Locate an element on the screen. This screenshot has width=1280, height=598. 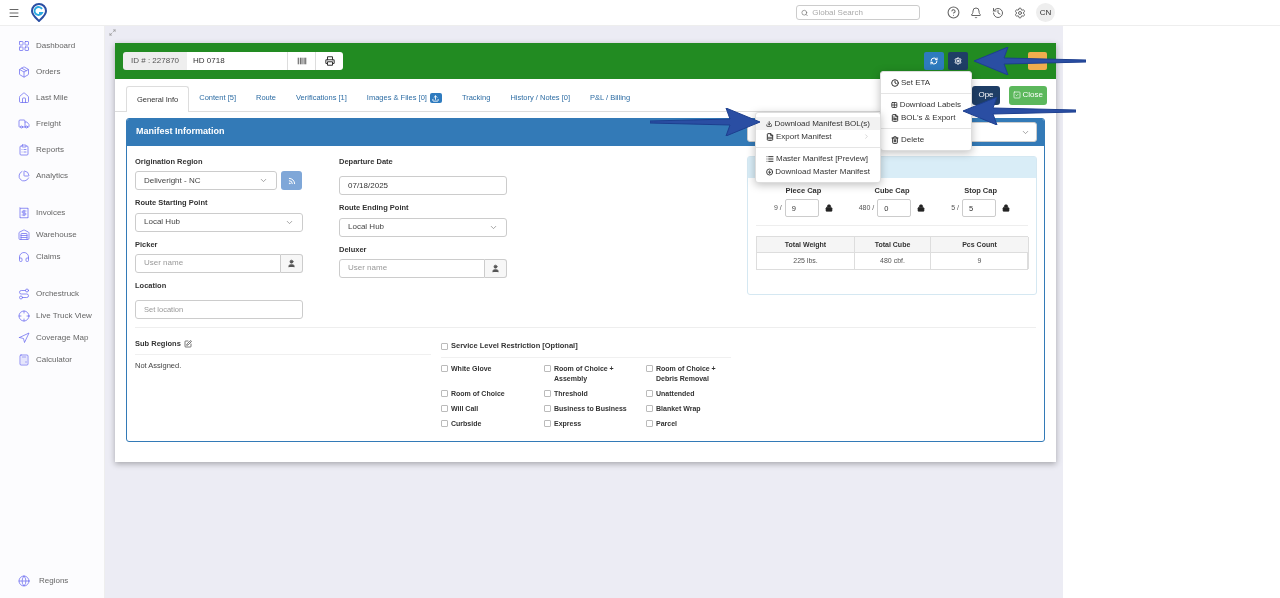
sidebar-item: Coverage Map is located at coordinates (61, 337).